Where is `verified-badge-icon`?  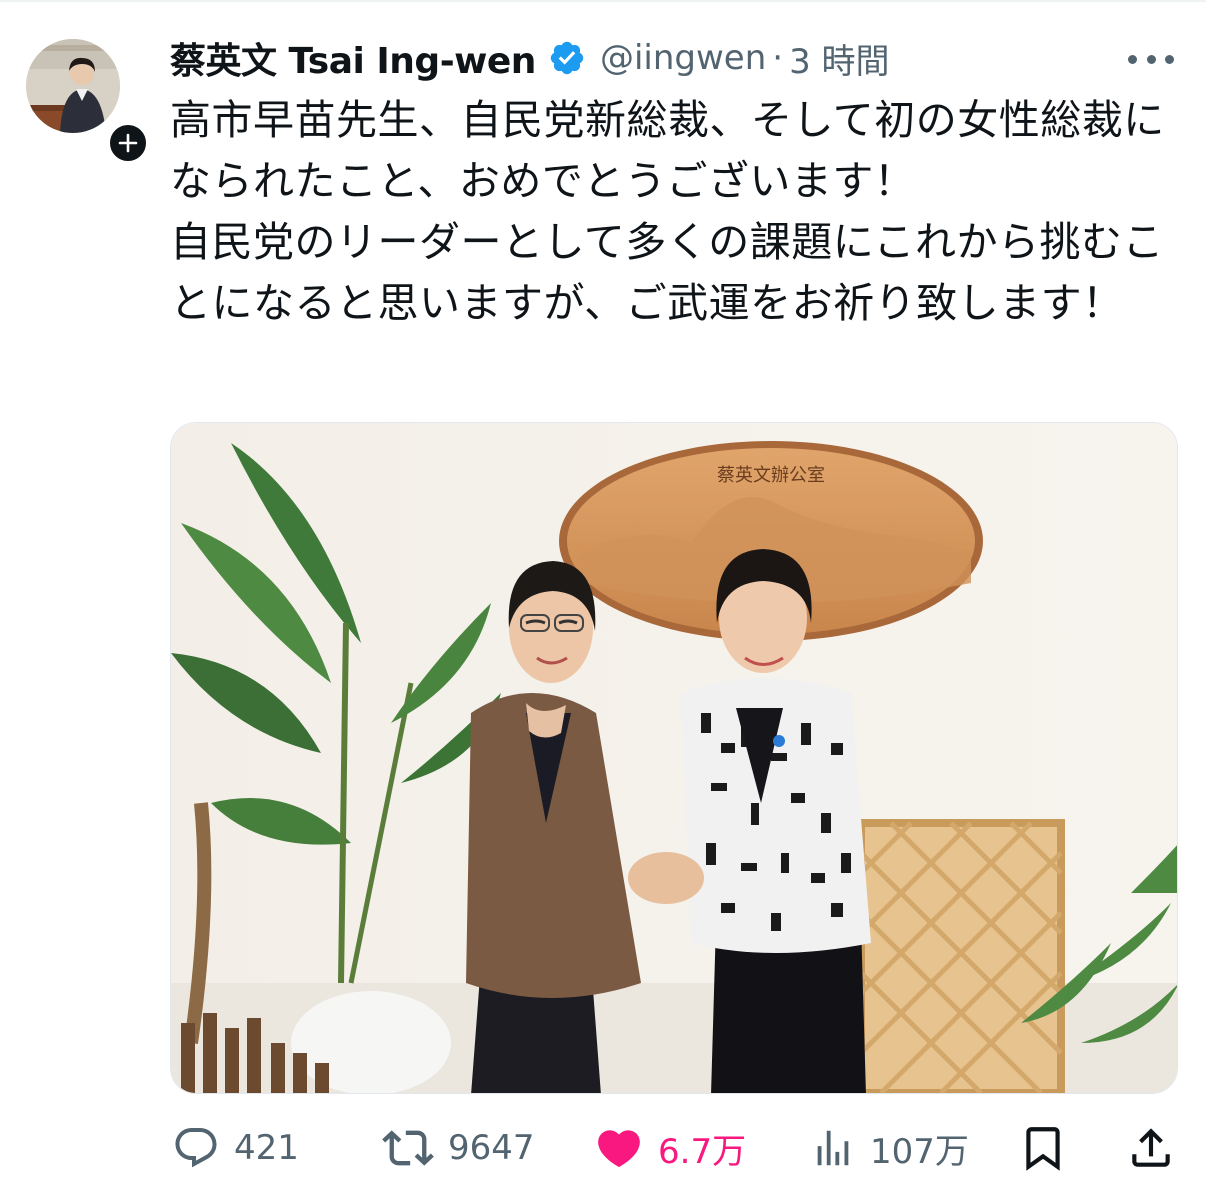
verified-badge-icon is located at coordinates (567, 58).